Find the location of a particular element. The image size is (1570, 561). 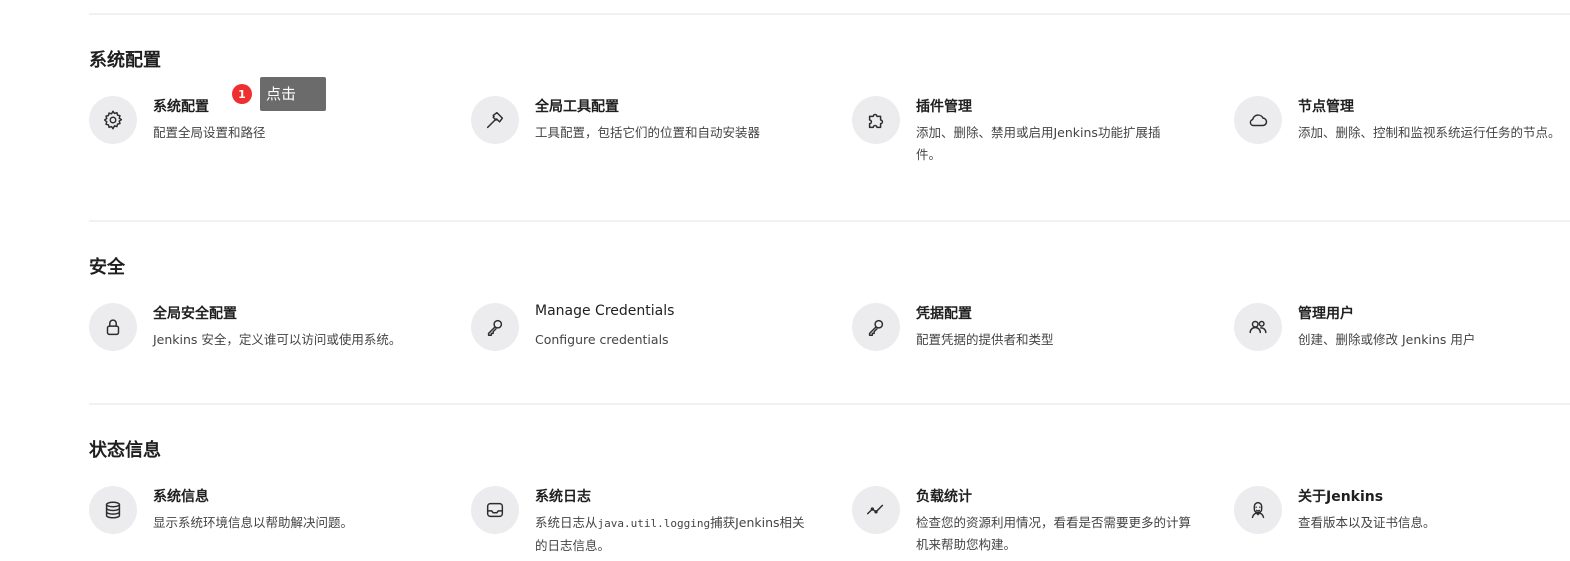

item-about-jenkins: 关于Jenkins 查看版本以及证书信息。 is located at coordinates (1402, 521).